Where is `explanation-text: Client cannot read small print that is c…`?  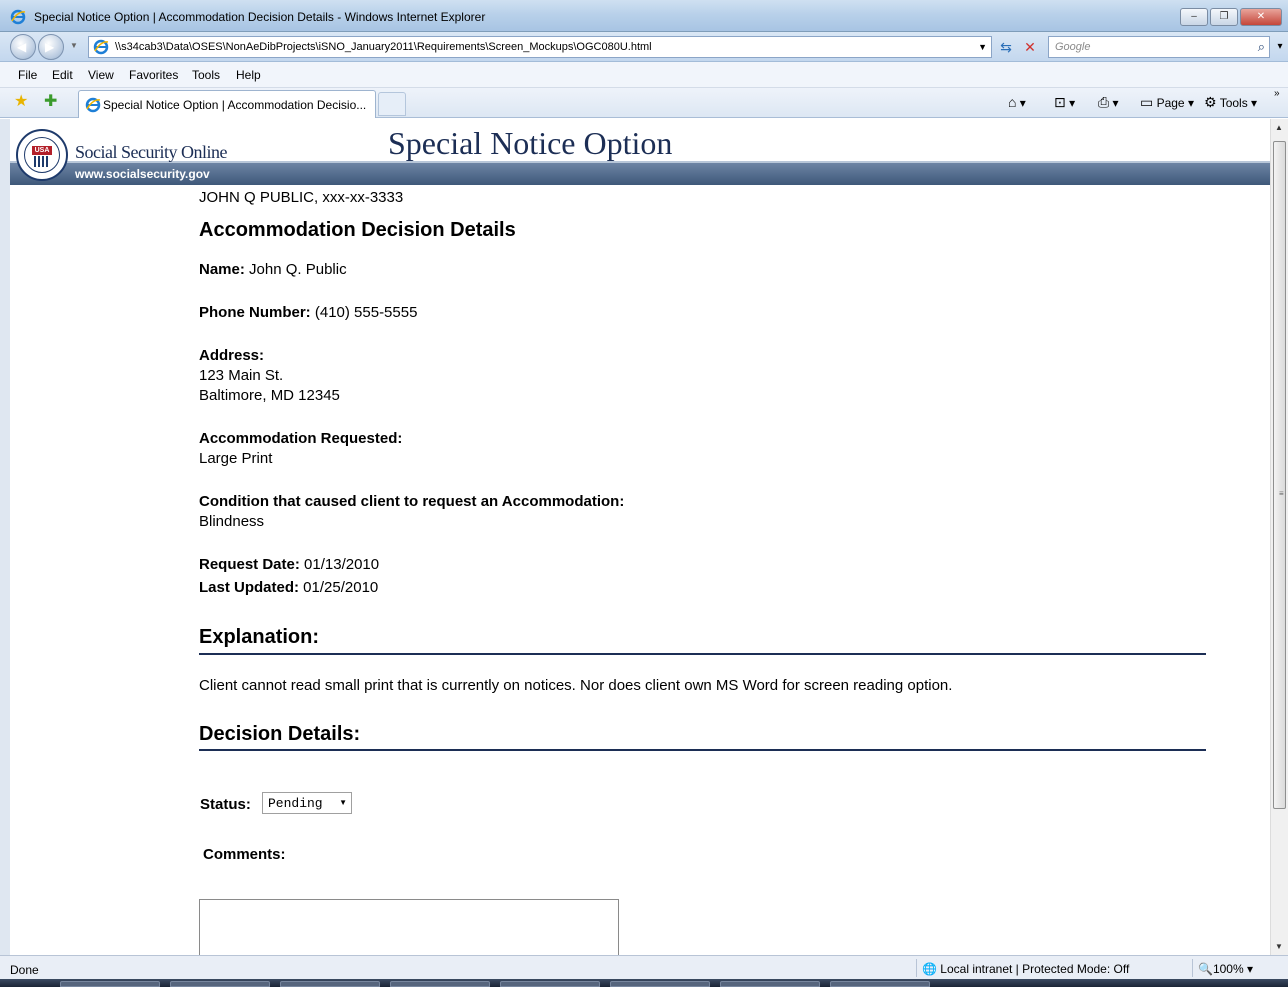 explanation-text: Client cannot read small print that is c… is located at coordinates (576, 685).